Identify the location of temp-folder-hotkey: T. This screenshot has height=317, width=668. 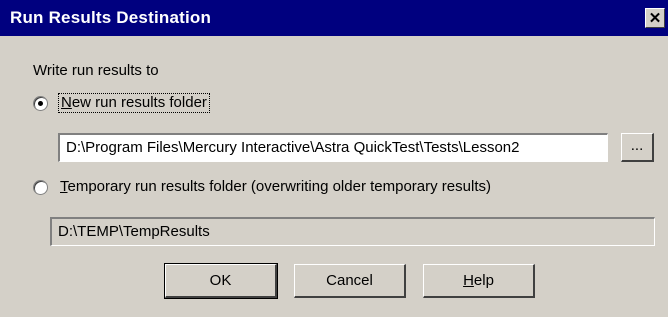
(64, 186).